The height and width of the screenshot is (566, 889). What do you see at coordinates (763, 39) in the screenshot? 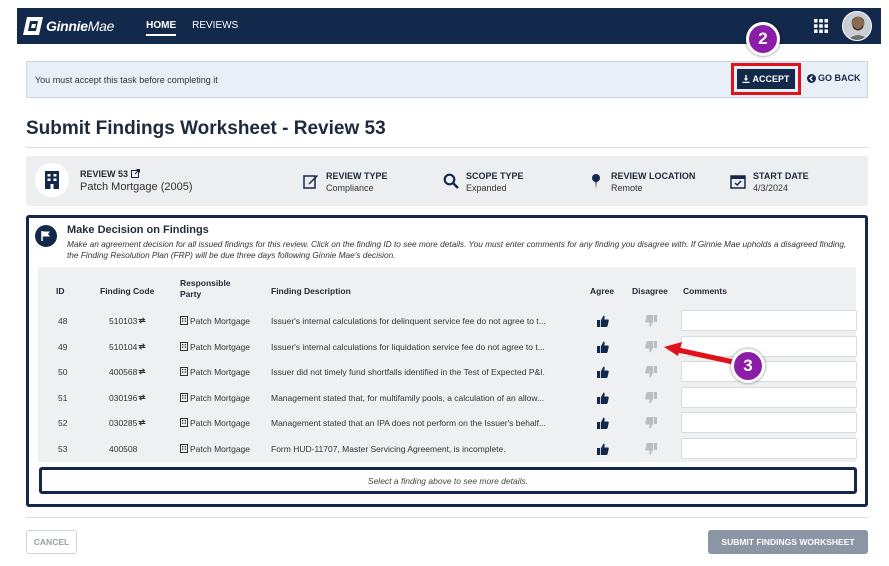
I see `step-2-callout: 2` at bounding box center [763, 39].